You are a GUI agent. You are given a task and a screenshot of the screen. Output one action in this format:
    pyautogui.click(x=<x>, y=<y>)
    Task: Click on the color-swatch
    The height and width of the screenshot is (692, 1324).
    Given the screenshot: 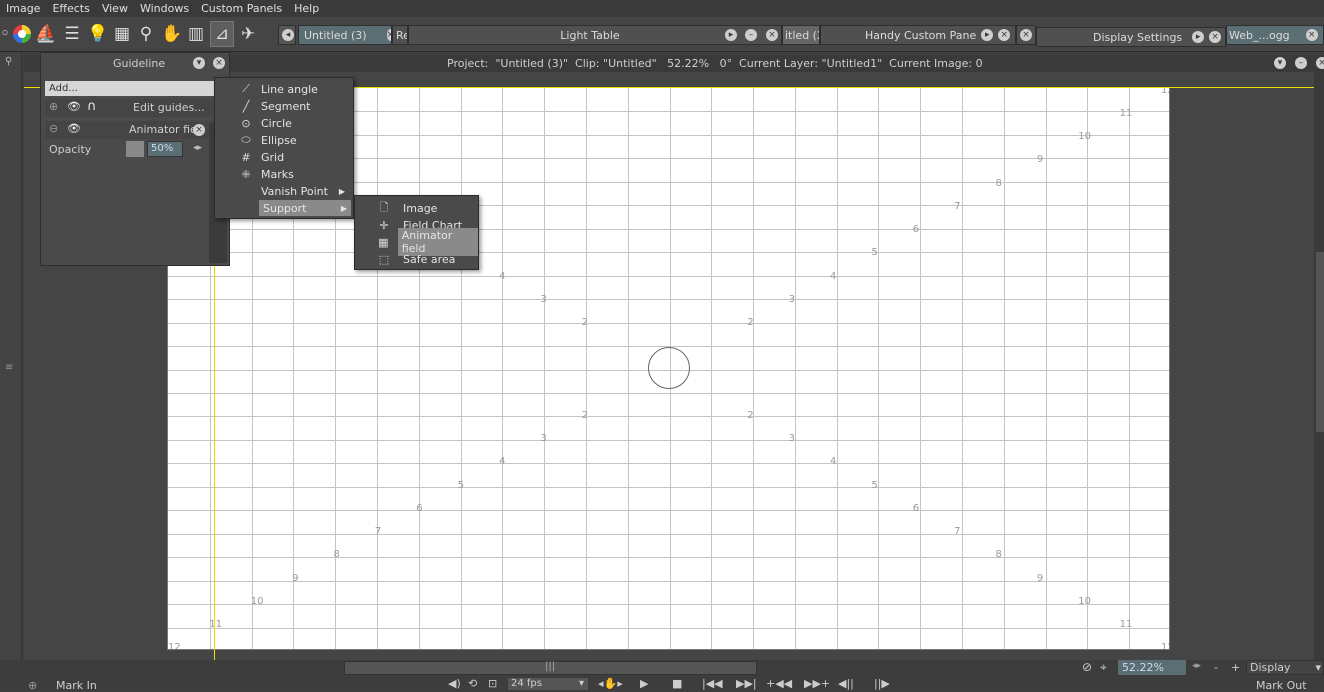 What is the action you would take?
    pyautogui.click(x=135, y=149)
    